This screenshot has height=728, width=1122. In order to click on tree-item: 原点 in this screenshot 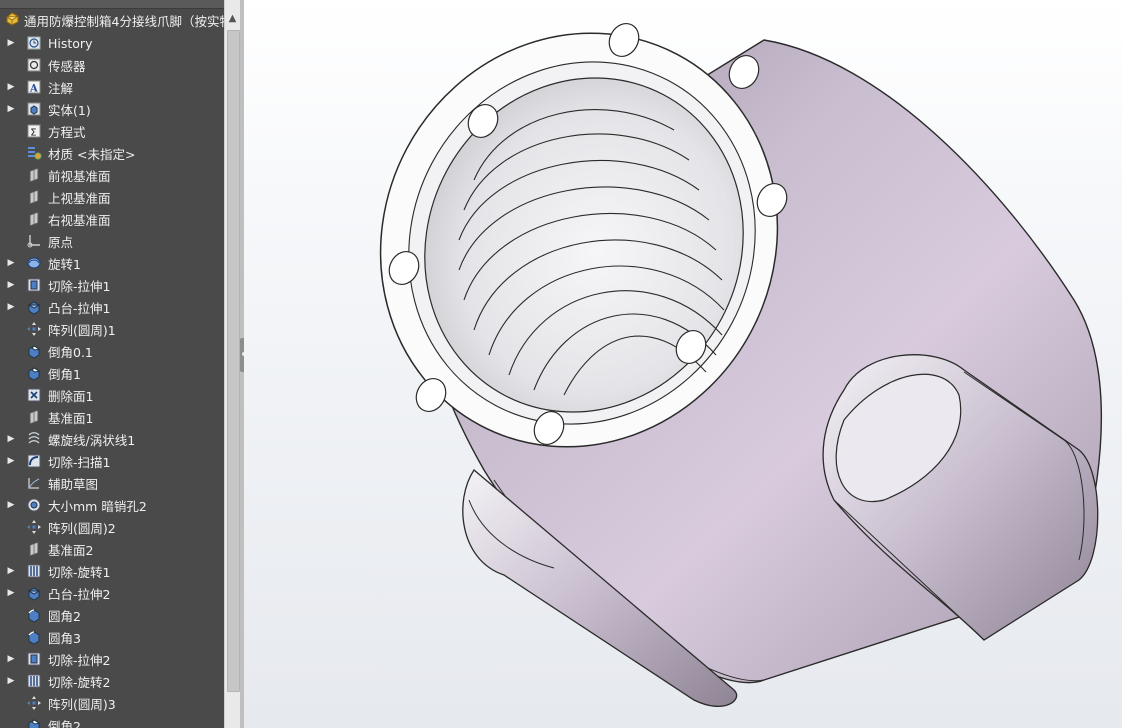, I will do `click(112, 241)`.